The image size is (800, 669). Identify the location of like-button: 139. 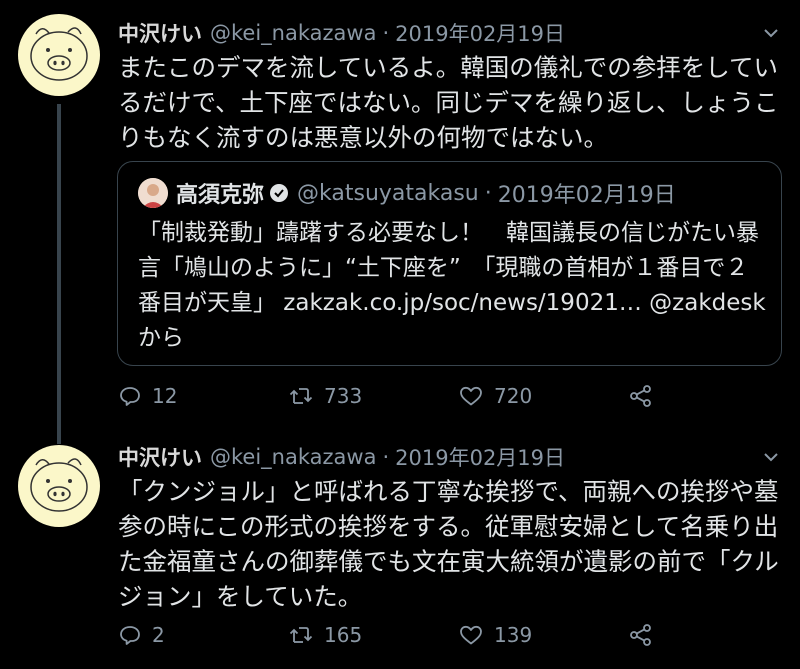
(495, 635).